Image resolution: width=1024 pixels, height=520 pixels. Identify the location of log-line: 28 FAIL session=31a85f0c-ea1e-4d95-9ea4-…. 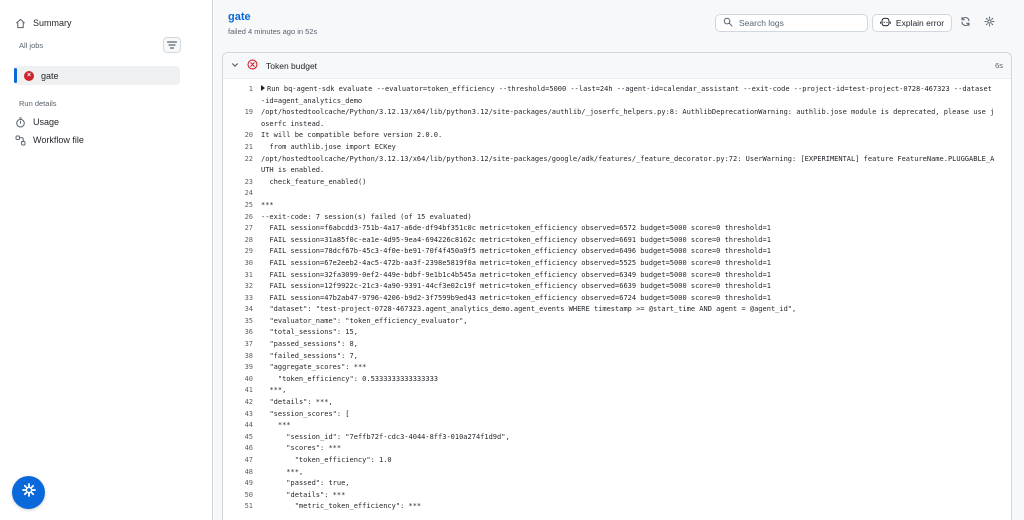
(617, 241).